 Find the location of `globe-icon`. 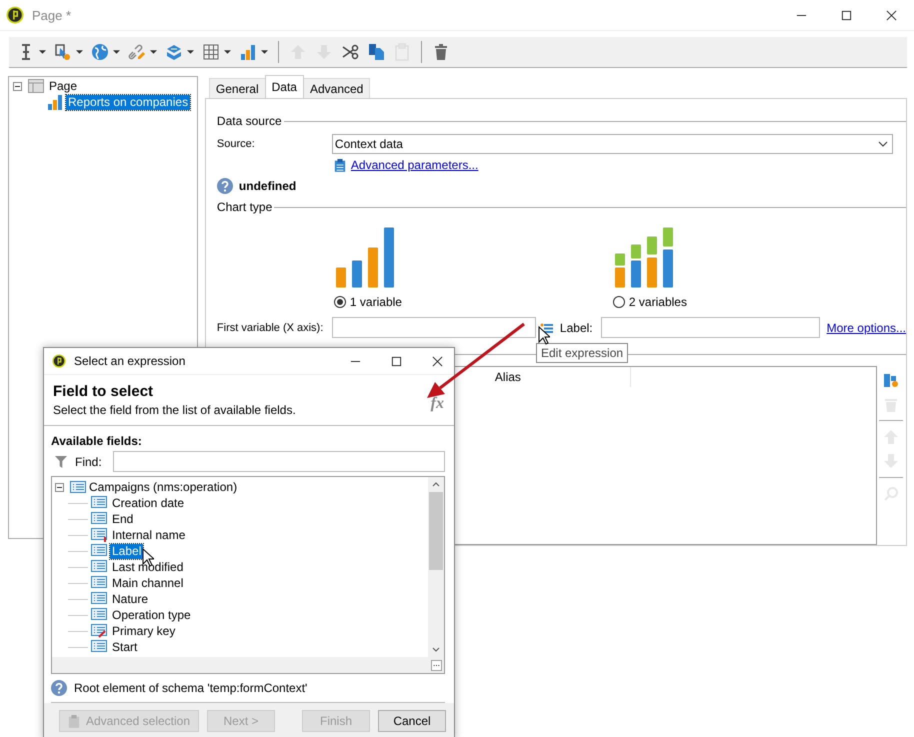

globe-icon is located at coordinates (100, 52).